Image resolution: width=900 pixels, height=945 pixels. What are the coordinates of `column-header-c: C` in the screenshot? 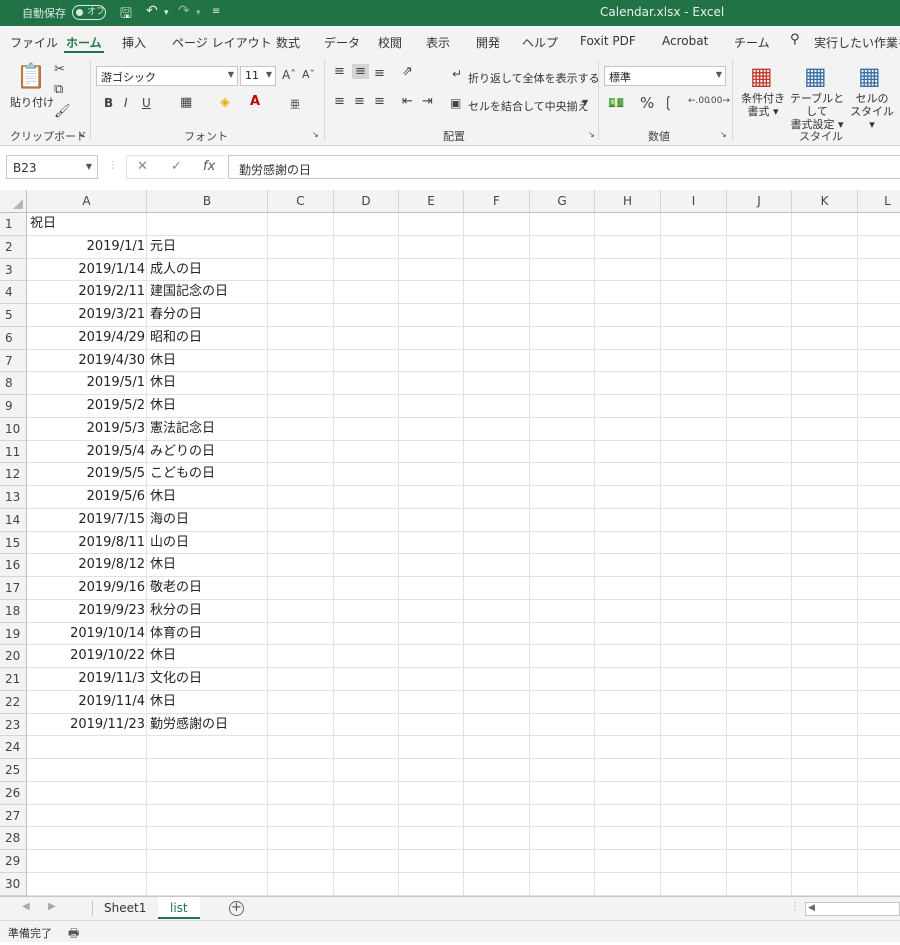 It's located at (301, 201).